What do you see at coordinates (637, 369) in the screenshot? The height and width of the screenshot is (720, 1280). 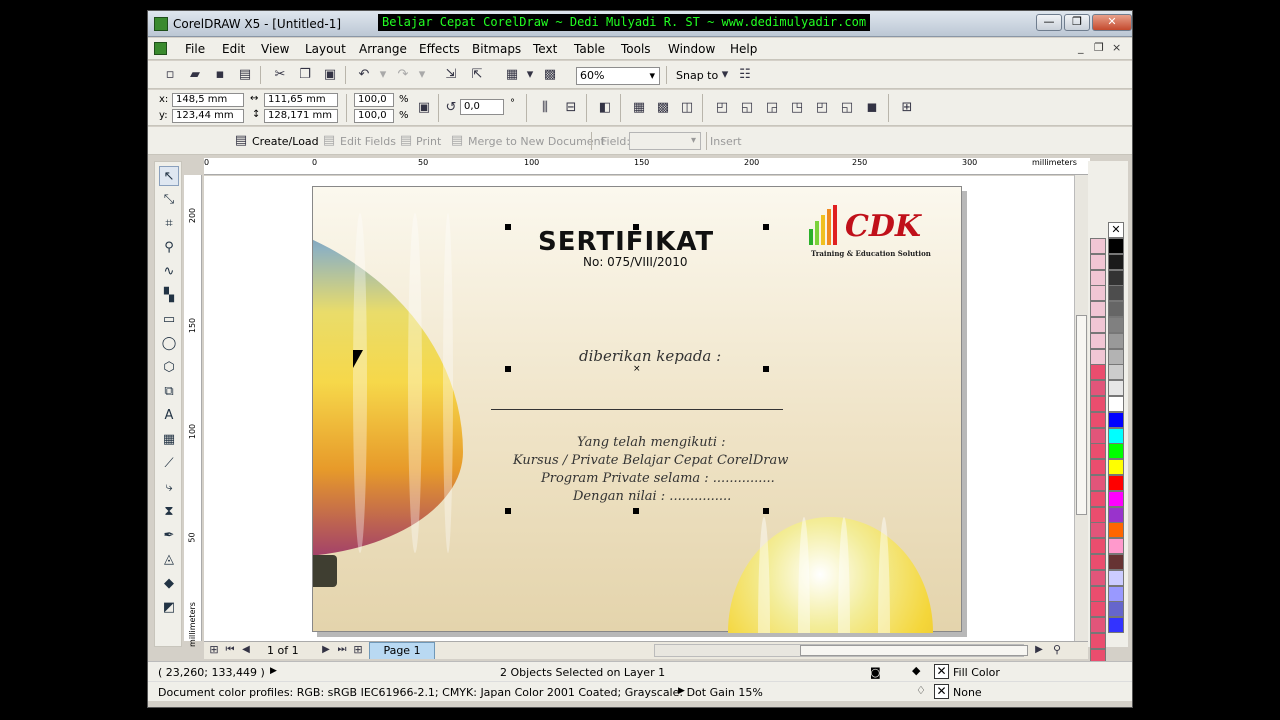 I see `selection-center-marker: ×` at bounding box center [637, 369].